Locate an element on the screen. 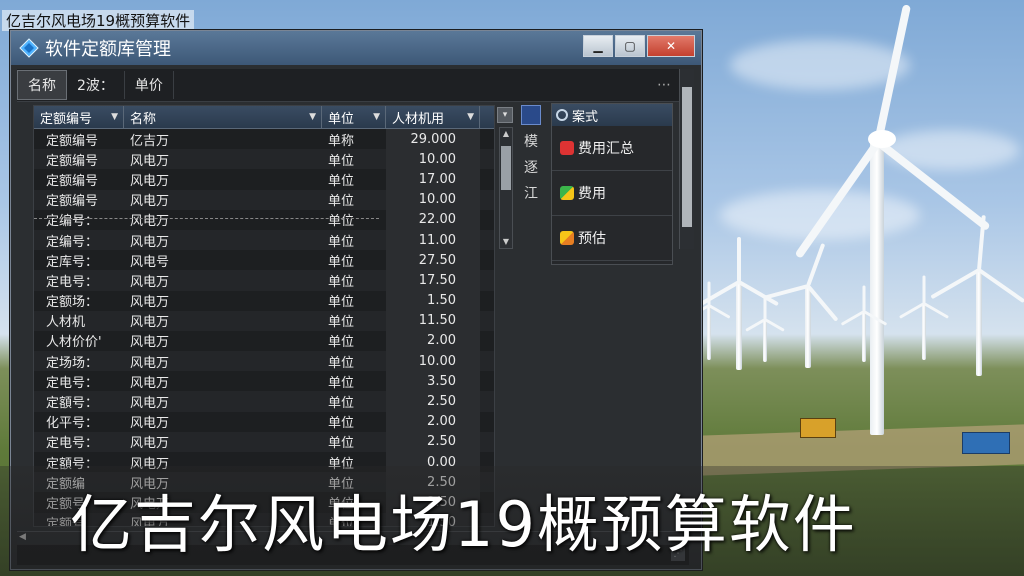 Image resolution: width=1024 pixels, height=576 pixels. table-row: 定库号： 风电号 单位 27.50 is located at coordinates (264, 260).